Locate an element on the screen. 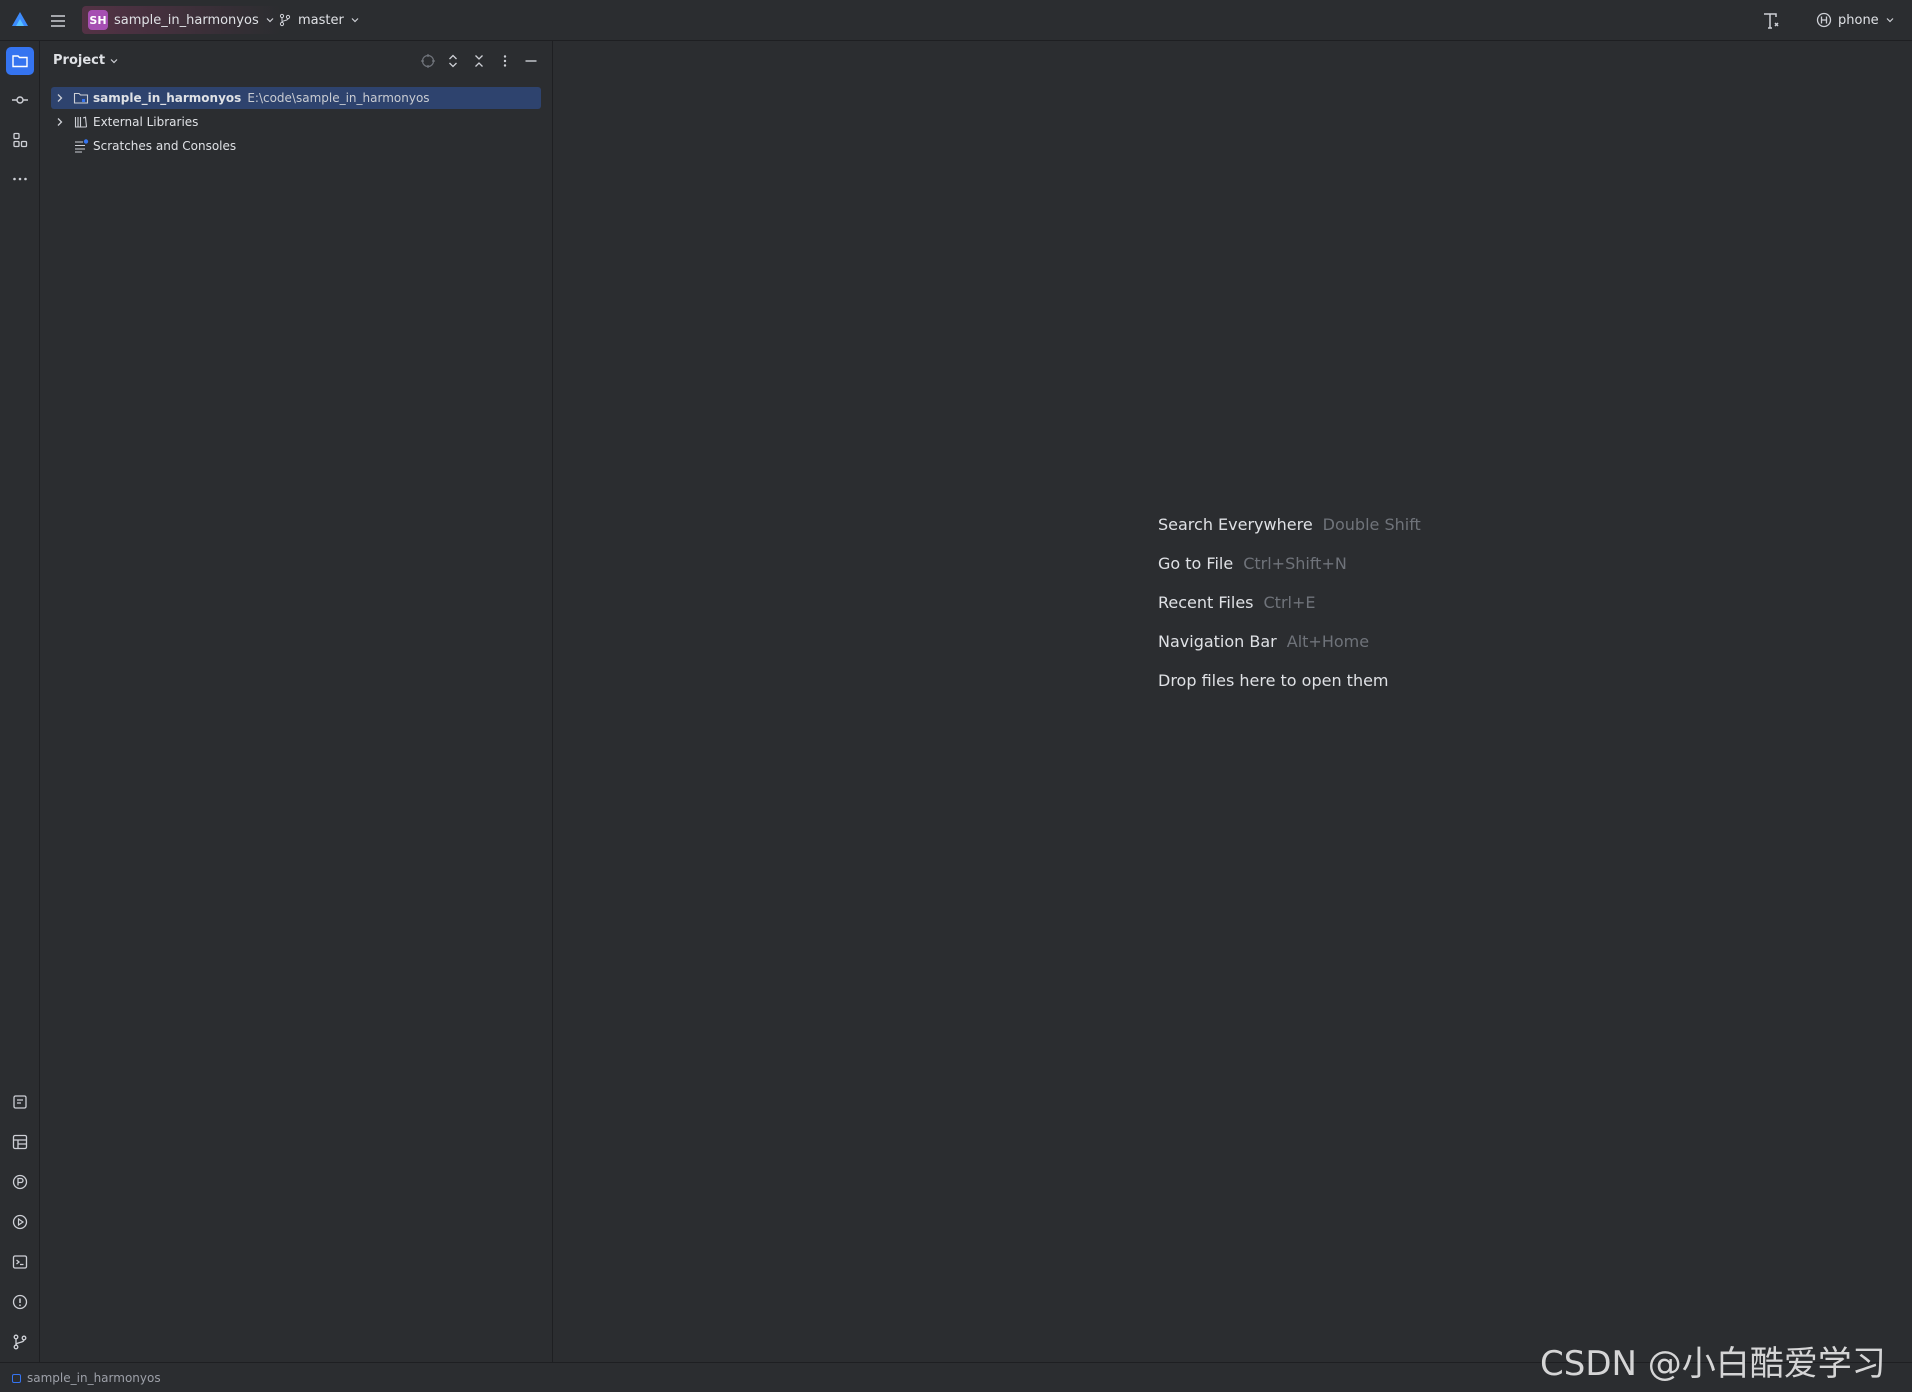  main-menu-icon is located at coordinates (58, 21).